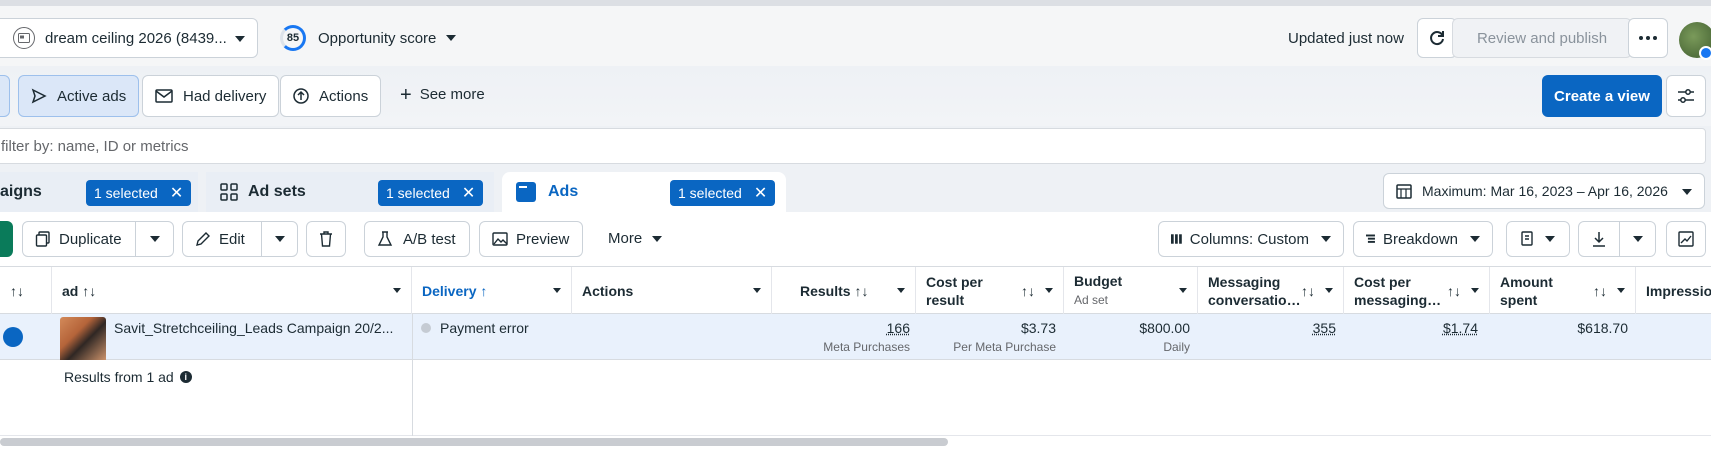 The image size is (1711, 466). Describe the element at coordinates (24, 38) in the screenshot. I see `account-icon` at that location.